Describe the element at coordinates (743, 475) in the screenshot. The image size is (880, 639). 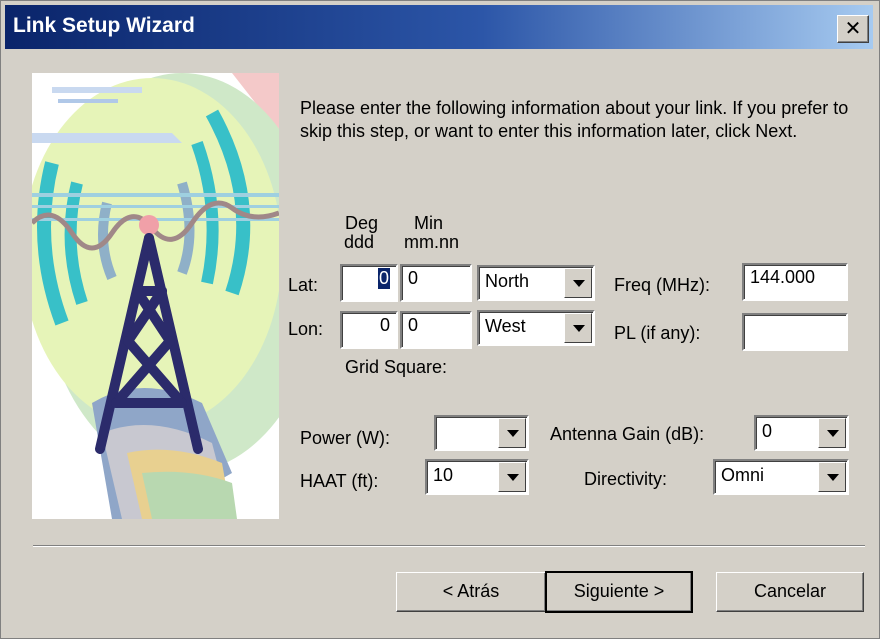
I see `directivity-value: Omni` at that location.